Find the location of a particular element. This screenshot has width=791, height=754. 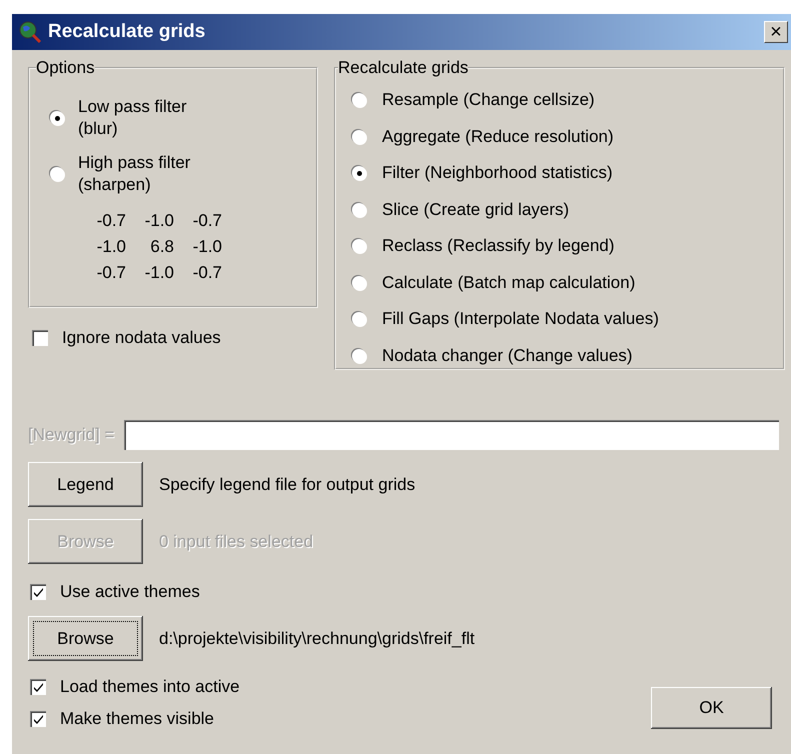

radio-label: Aggregate (Reduce resolution) is located at coordinates (498, 136).